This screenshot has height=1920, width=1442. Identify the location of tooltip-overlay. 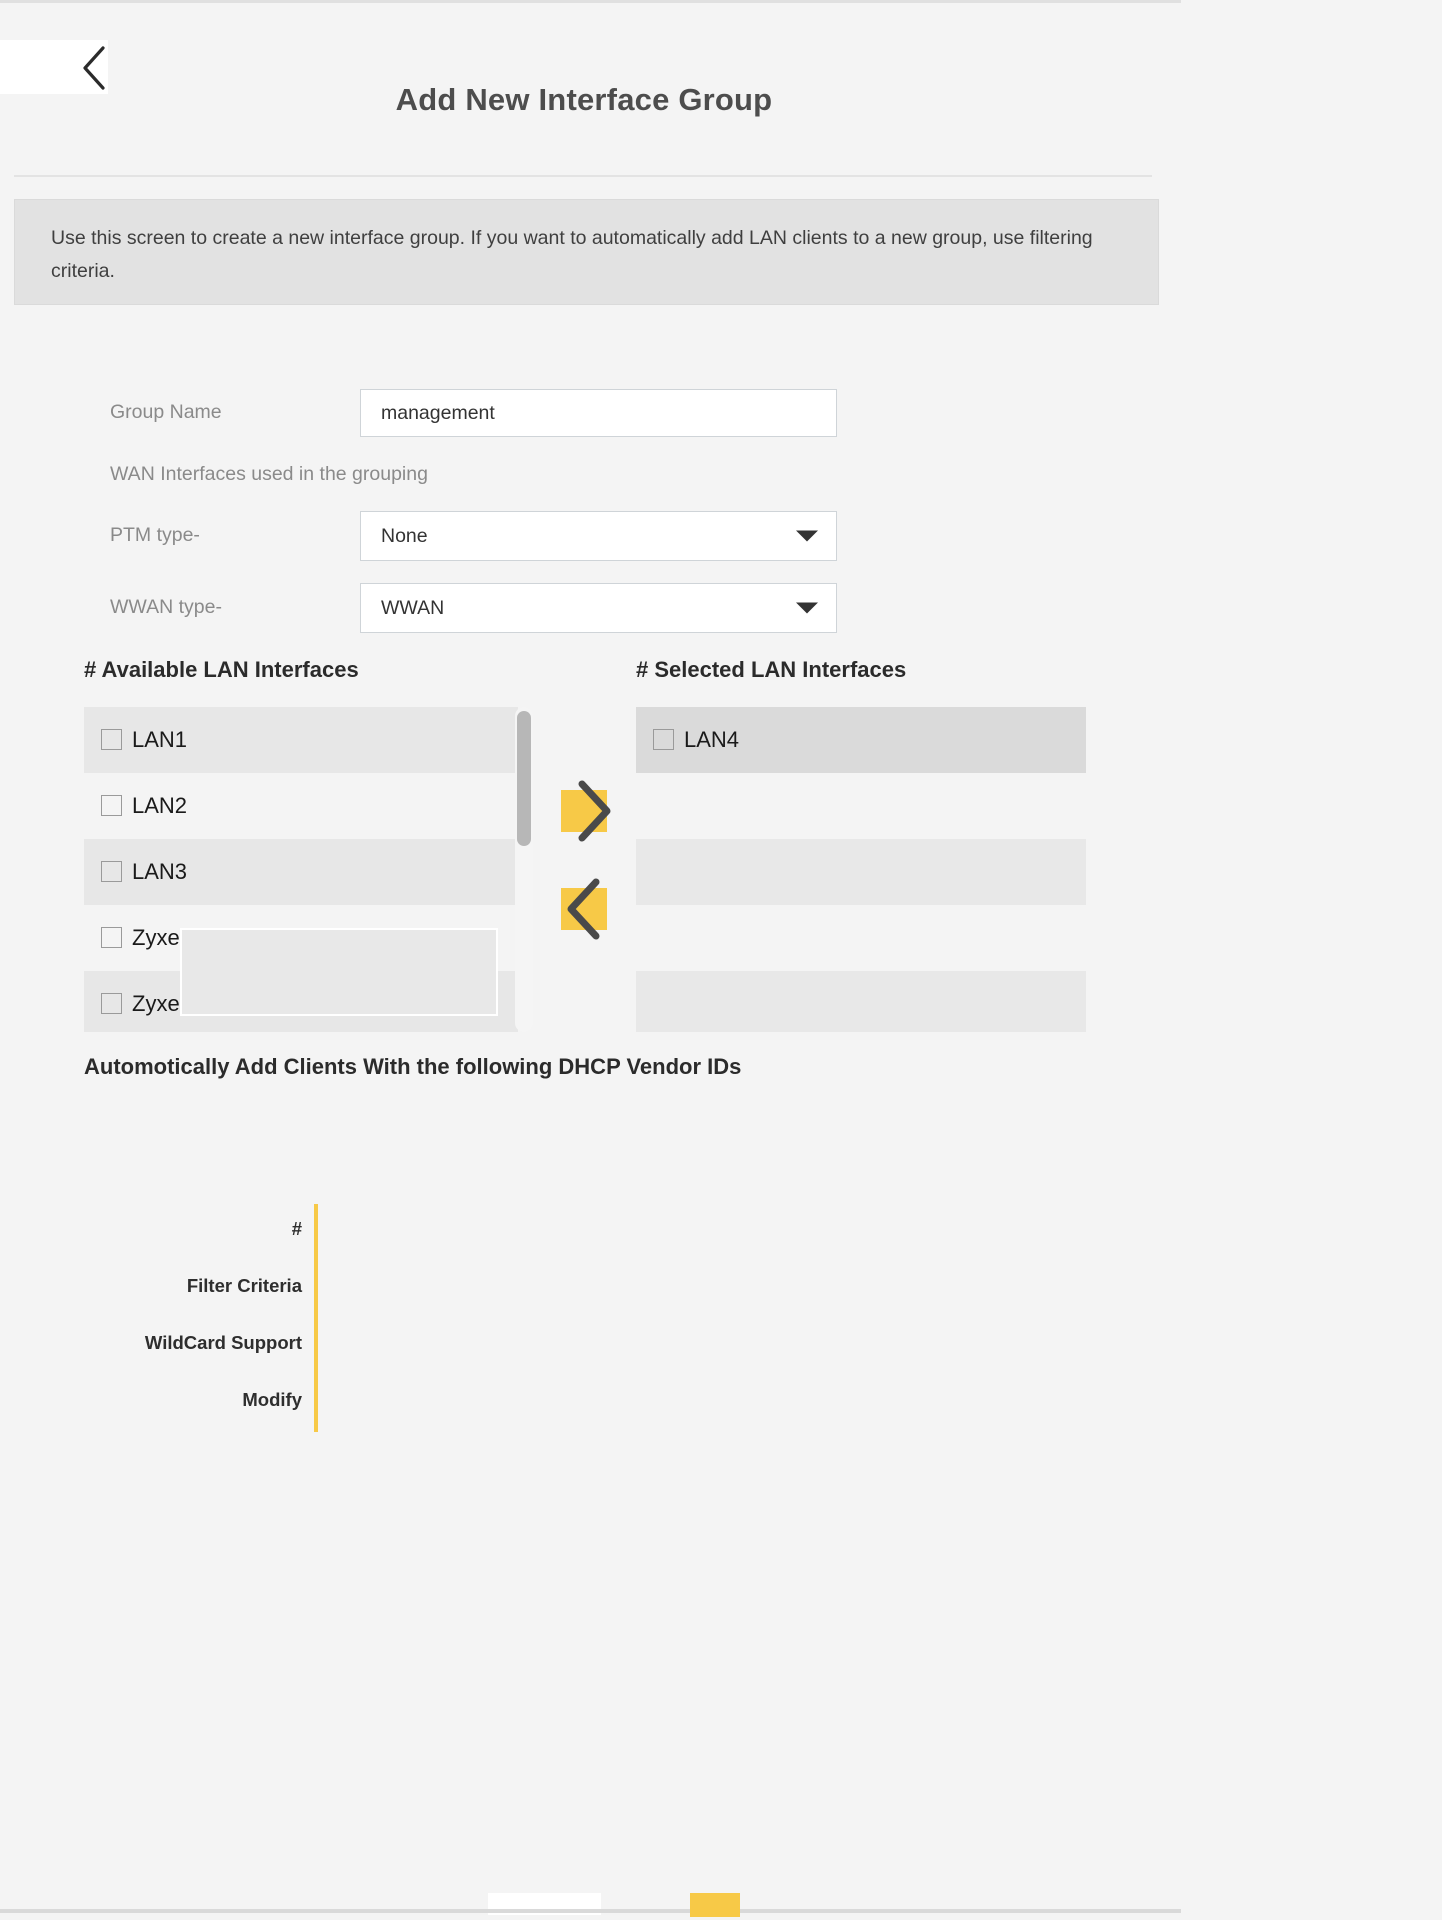
(339, 972).